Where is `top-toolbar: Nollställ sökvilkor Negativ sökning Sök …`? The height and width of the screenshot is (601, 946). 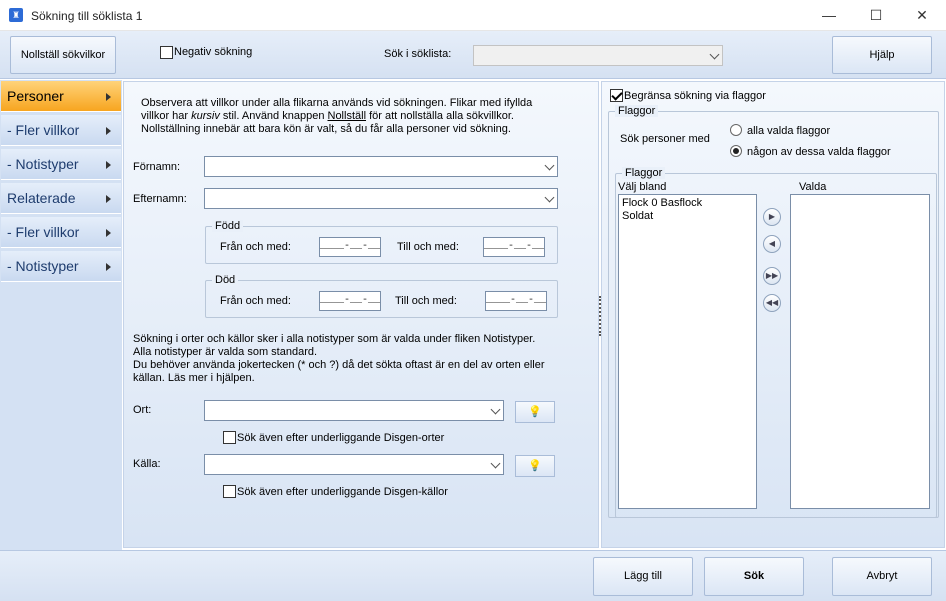
top-toolbar: Nollställ sökvilkor Negativ sökning Sök … is located at coordinates (473, 55).